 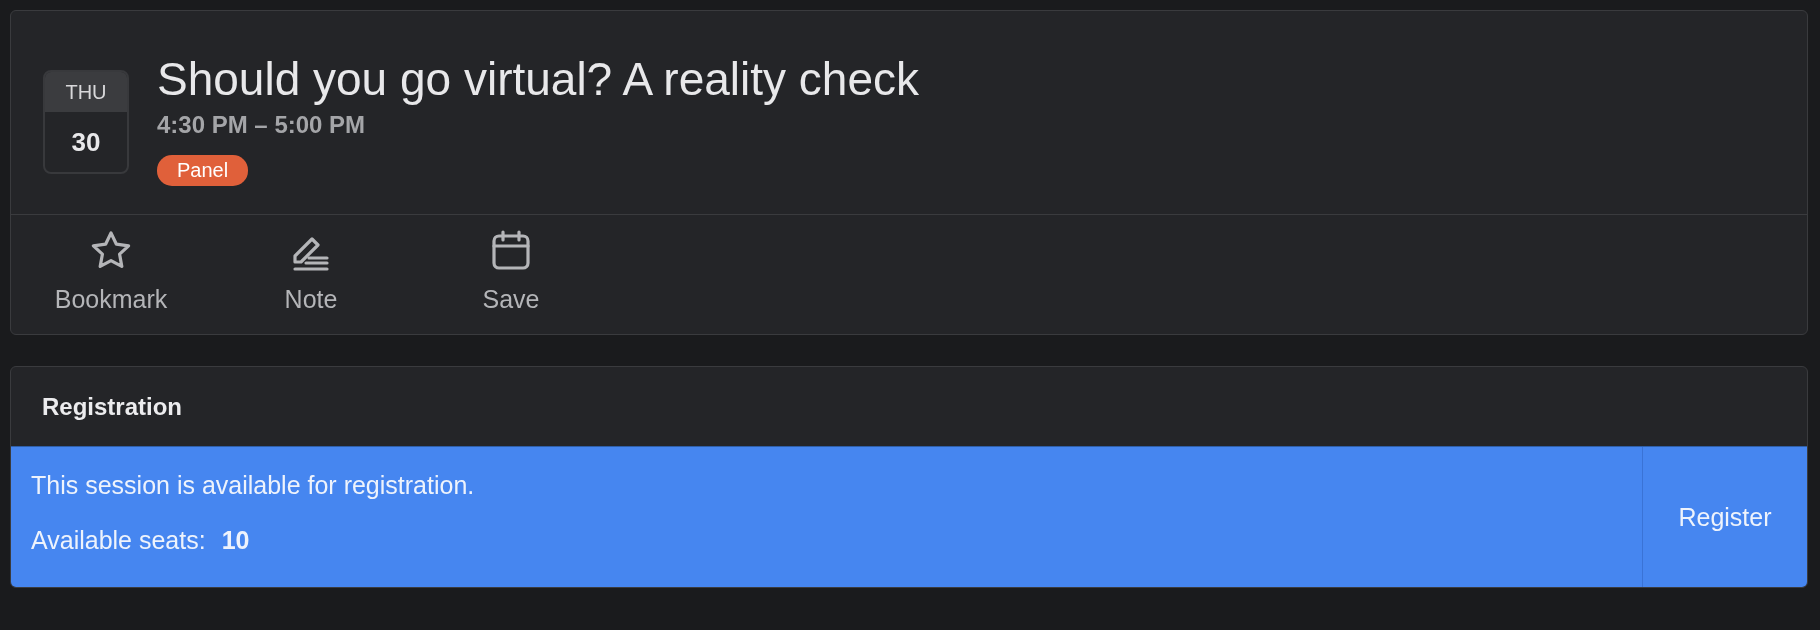 What do you see at coordinates (86, 92) in the screenshot?
I see `weekday: THU` at bounding box center [86, 92].